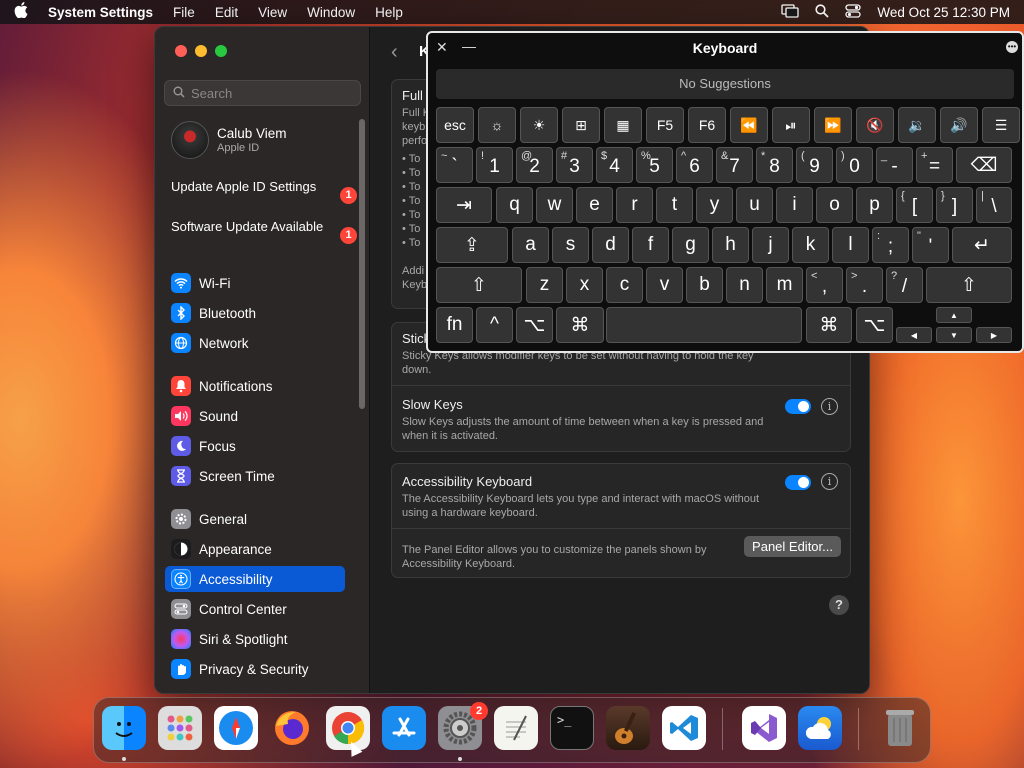 The width and height of the screenshot is (1024, 768). I want to click on sidebar-item-screen-time: Screen Time, so click(255, 476).